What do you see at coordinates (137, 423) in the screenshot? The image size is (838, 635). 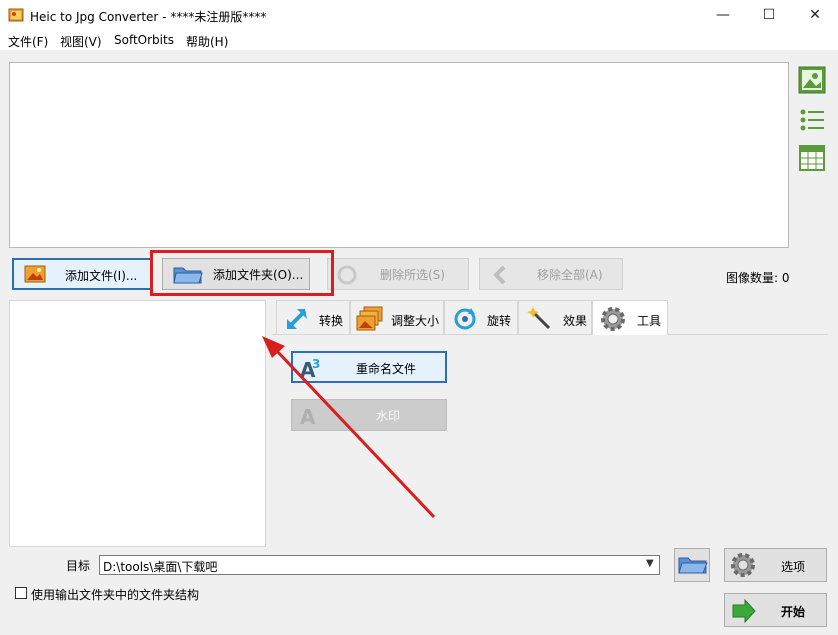 I see `folder-tree-panel` at bounding box center [137, 423].